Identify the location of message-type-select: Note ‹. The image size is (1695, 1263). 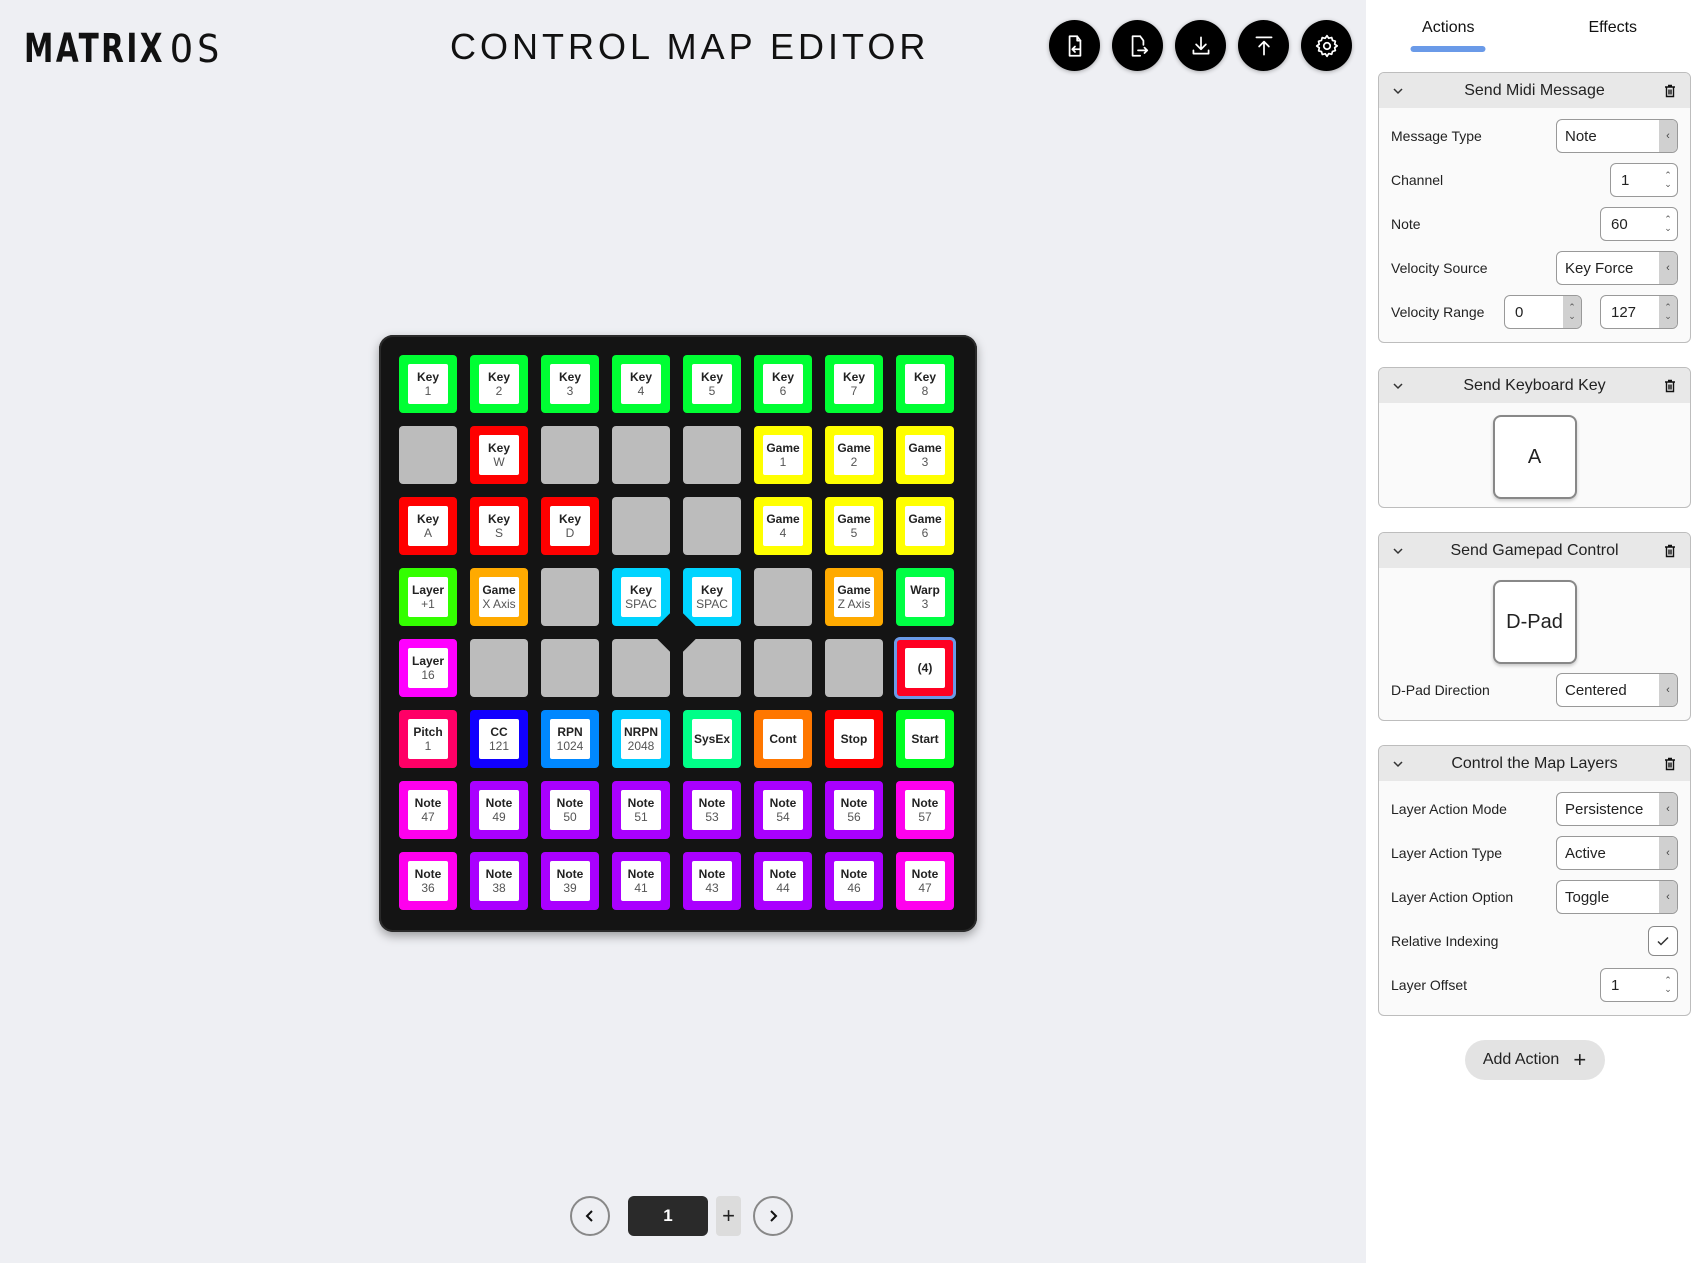
(1617, 136).